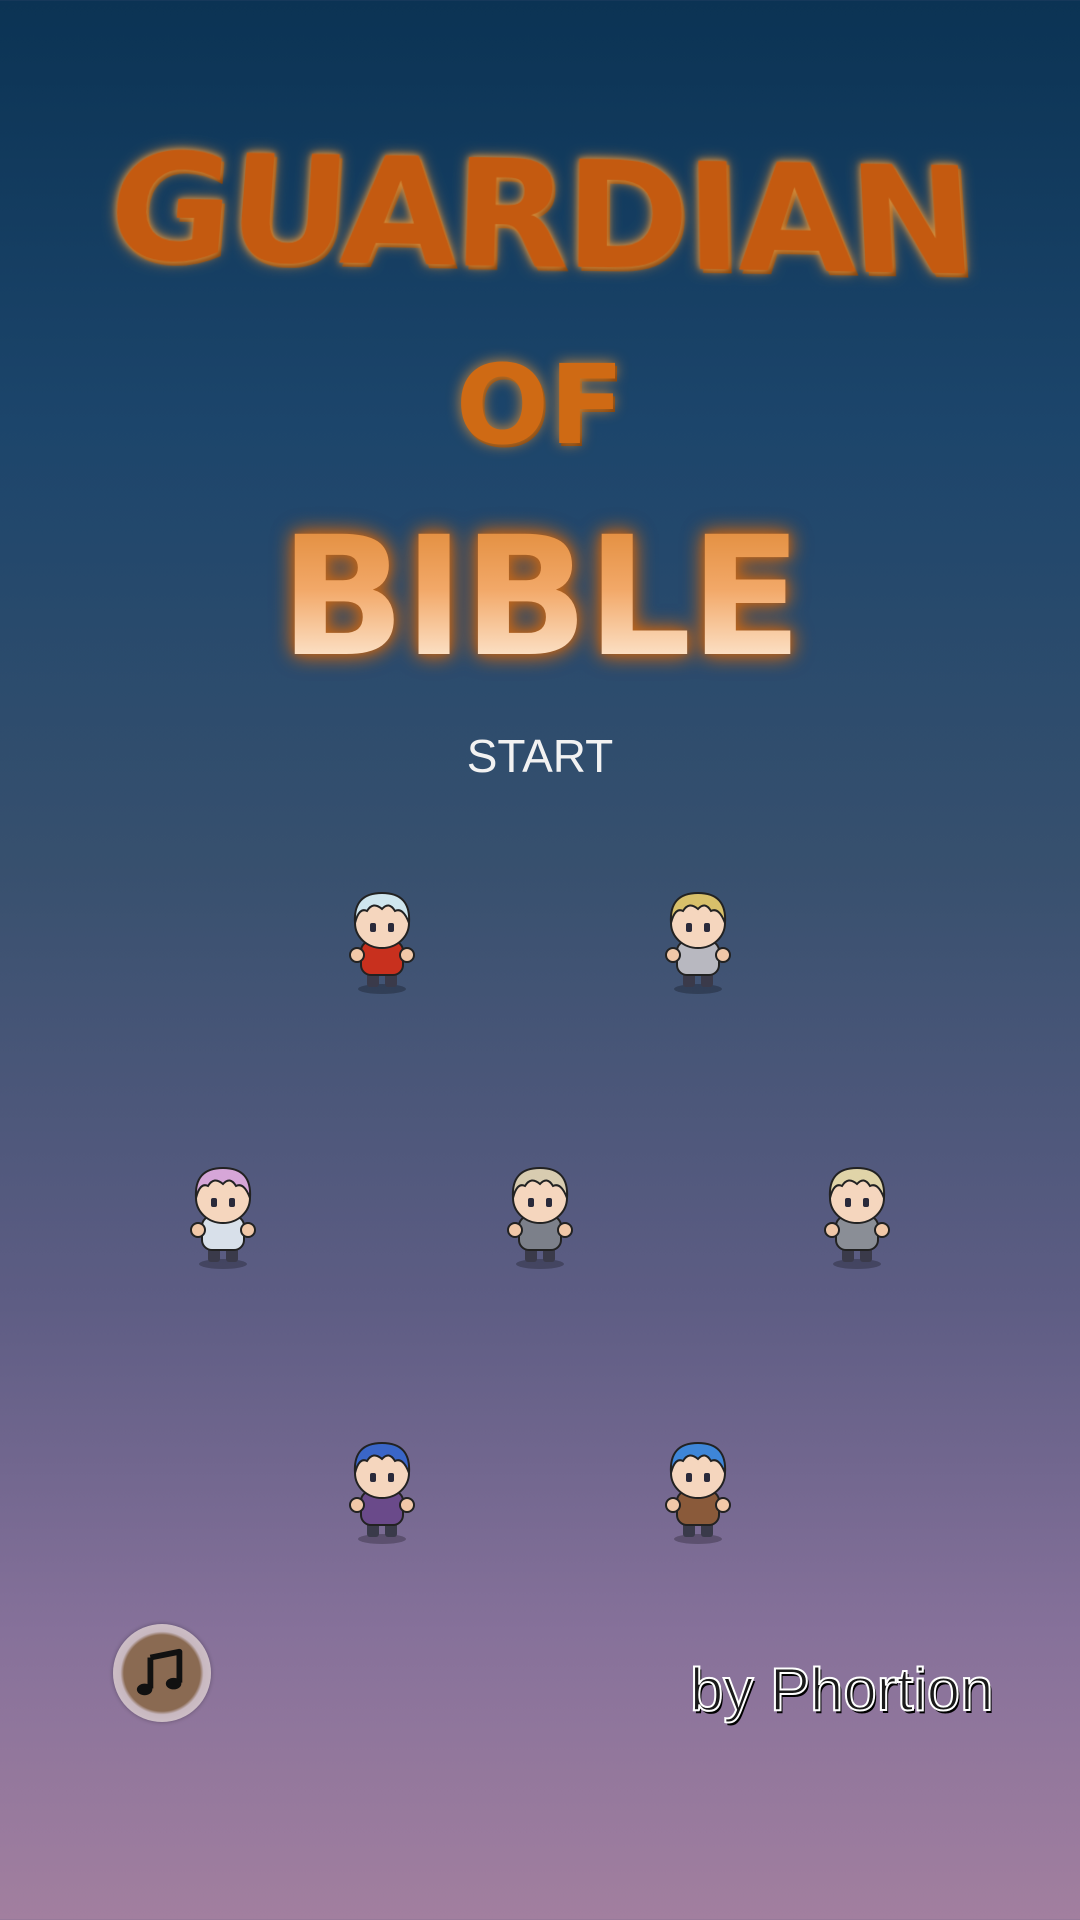 The width and height of the screenshot is (1080, 1920). What do you see at coordinates (540, 756) in the screenshot?
I see `start-button: START` at bounding box center [540, 756].